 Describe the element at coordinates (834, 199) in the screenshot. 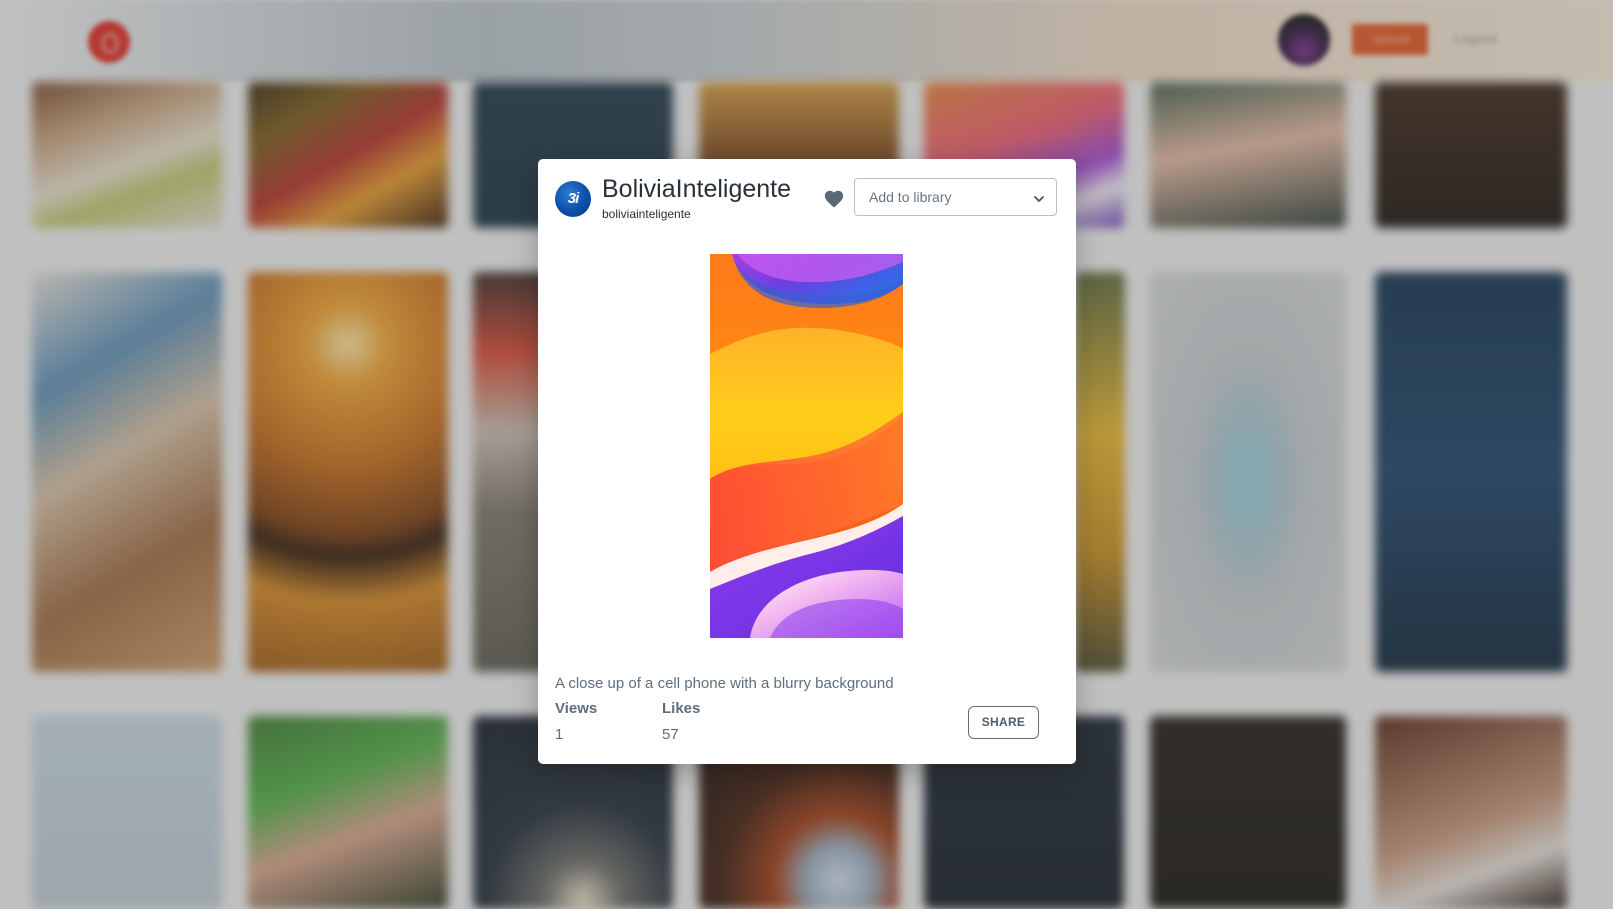

I see `heart-icon` at that location.